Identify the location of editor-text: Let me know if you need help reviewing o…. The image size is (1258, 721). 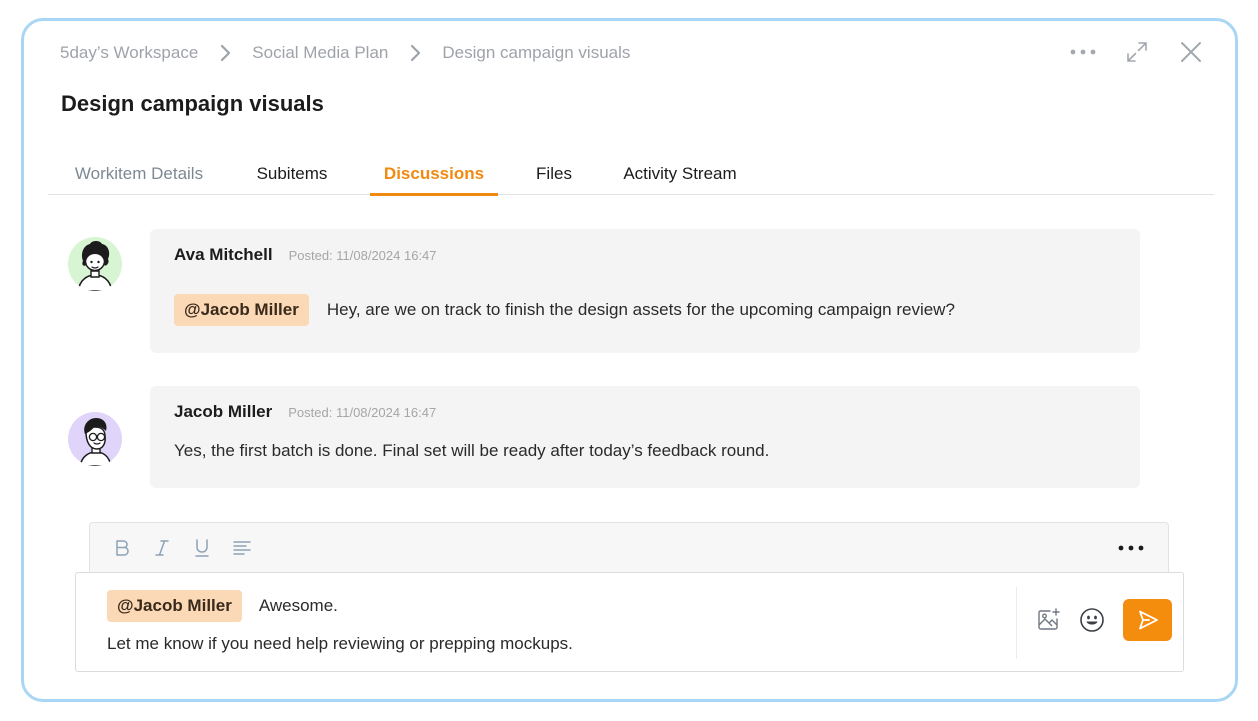
(340, 643).